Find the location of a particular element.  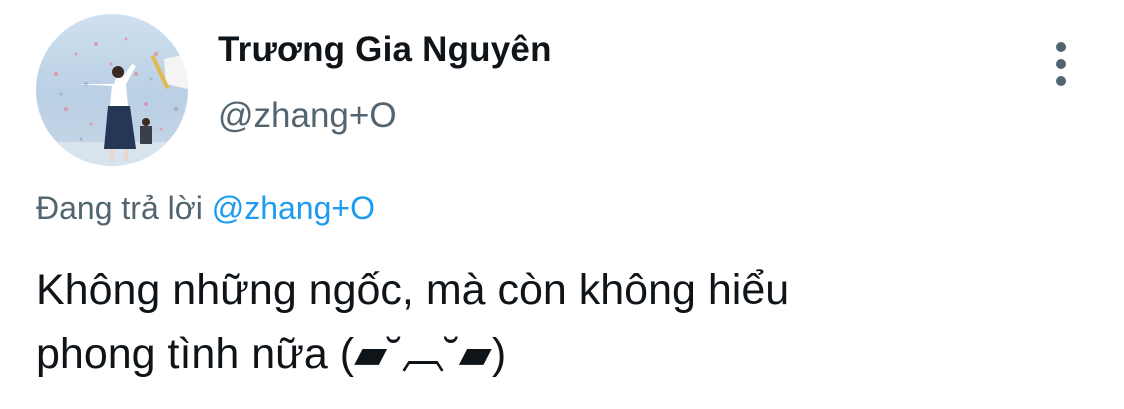

avatar-photo is located at coordinates (112, 101).